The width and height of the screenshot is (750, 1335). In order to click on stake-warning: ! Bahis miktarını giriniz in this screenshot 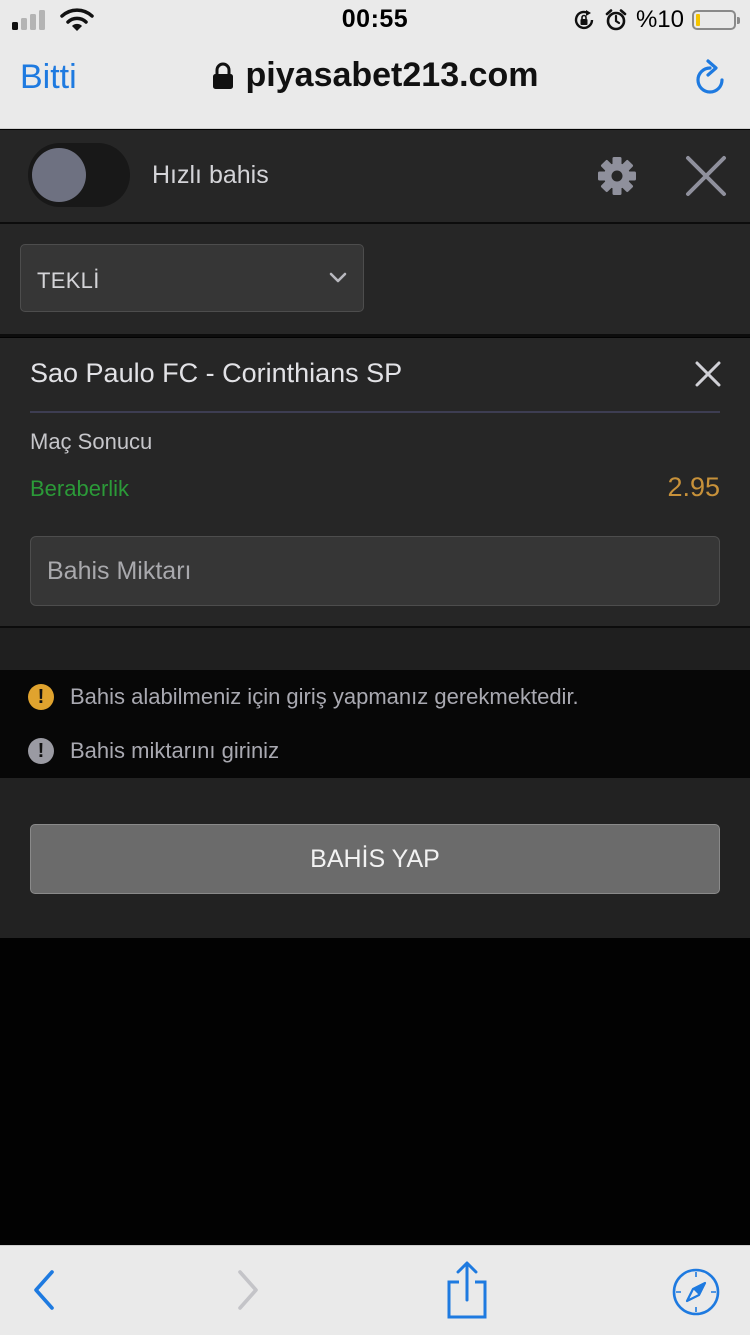, I will do `click(375, 751)`.